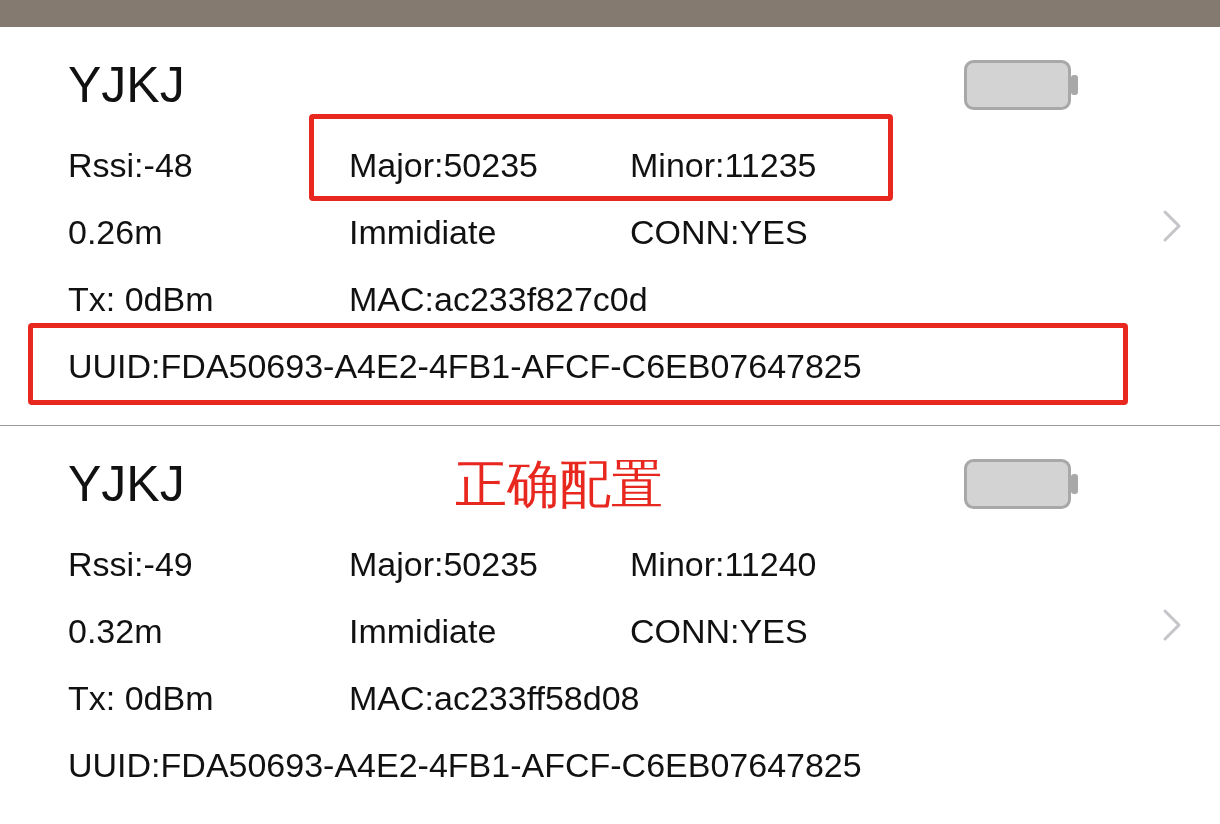 The image size is (1220, 824). Describe the element at coordinates (724, 165) in the screenshot. I see `minor-text: Minor:11235` at that location.